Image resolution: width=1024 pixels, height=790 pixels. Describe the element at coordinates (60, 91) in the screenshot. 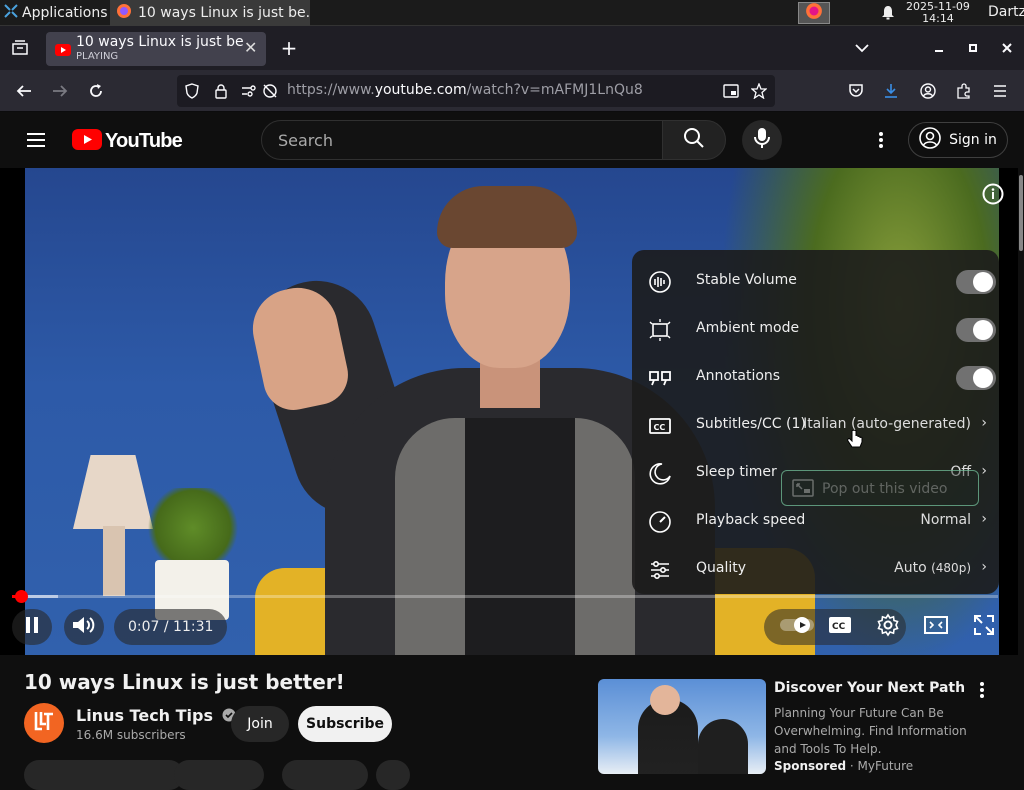

I see `forward-icon` at that location.